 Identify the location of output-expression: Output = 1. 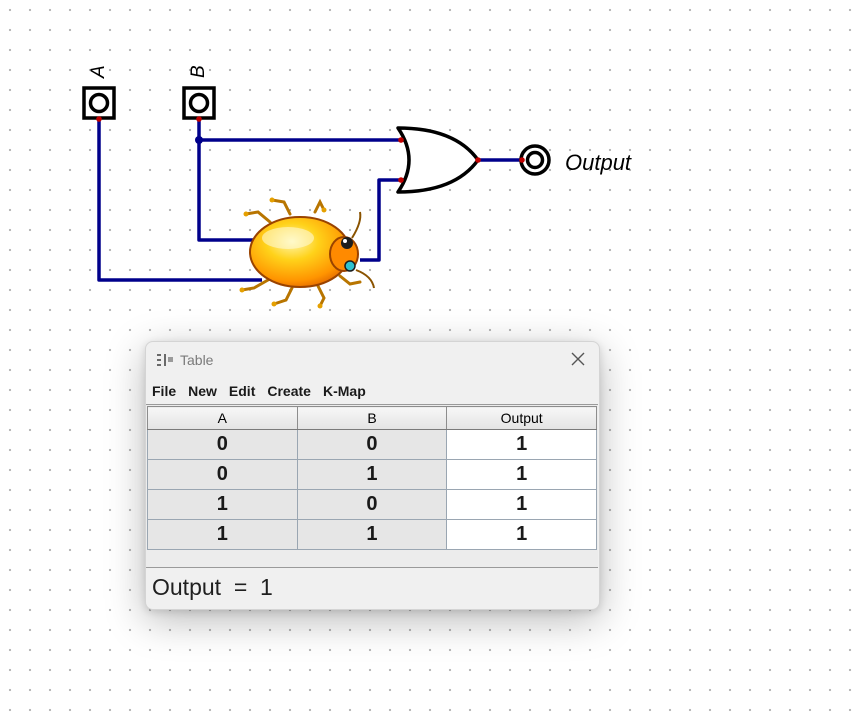
(212, 587).